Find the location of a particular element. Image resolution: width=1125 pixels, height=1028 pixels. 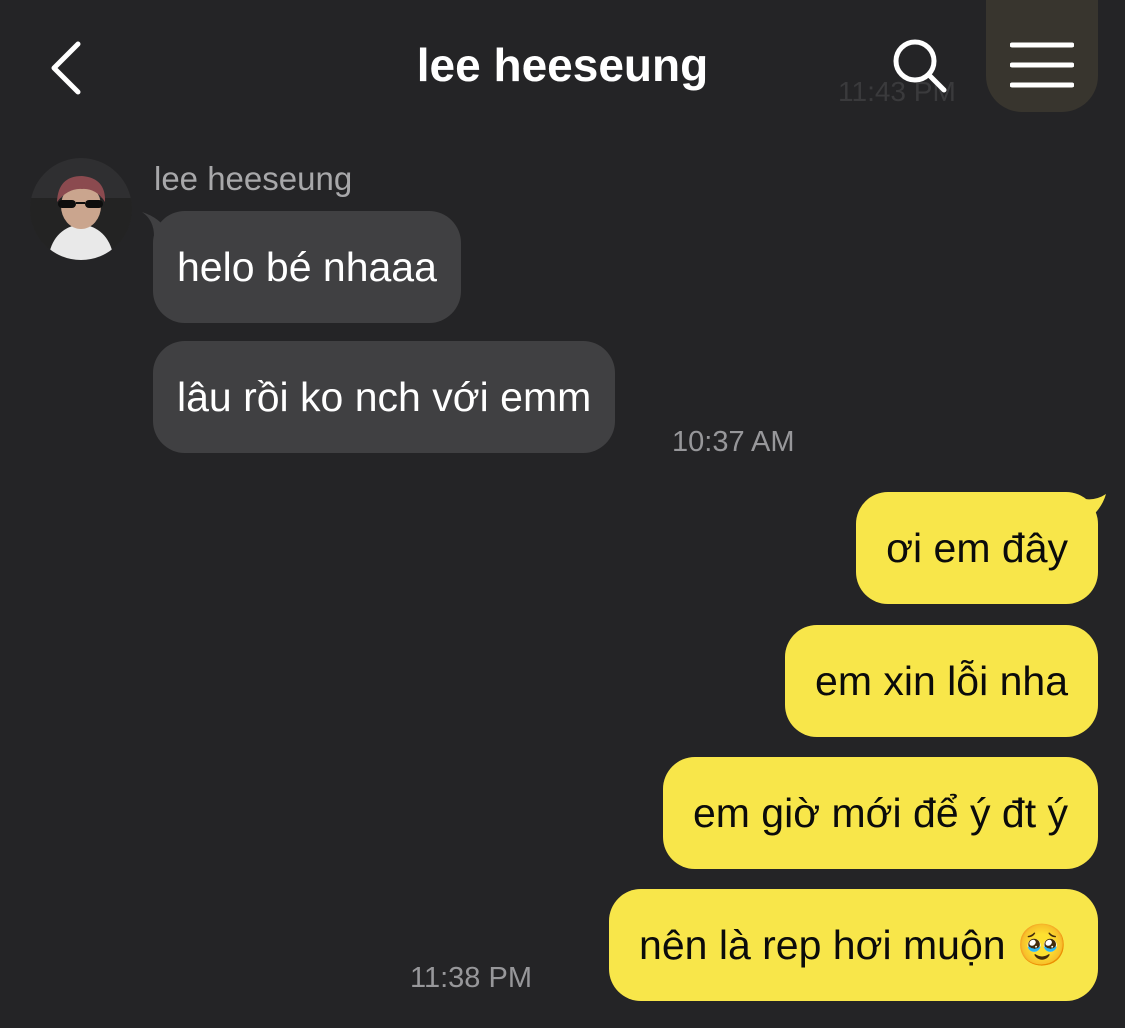

message-timestamp: 10:37 AM is located at coordinates (733, 442).